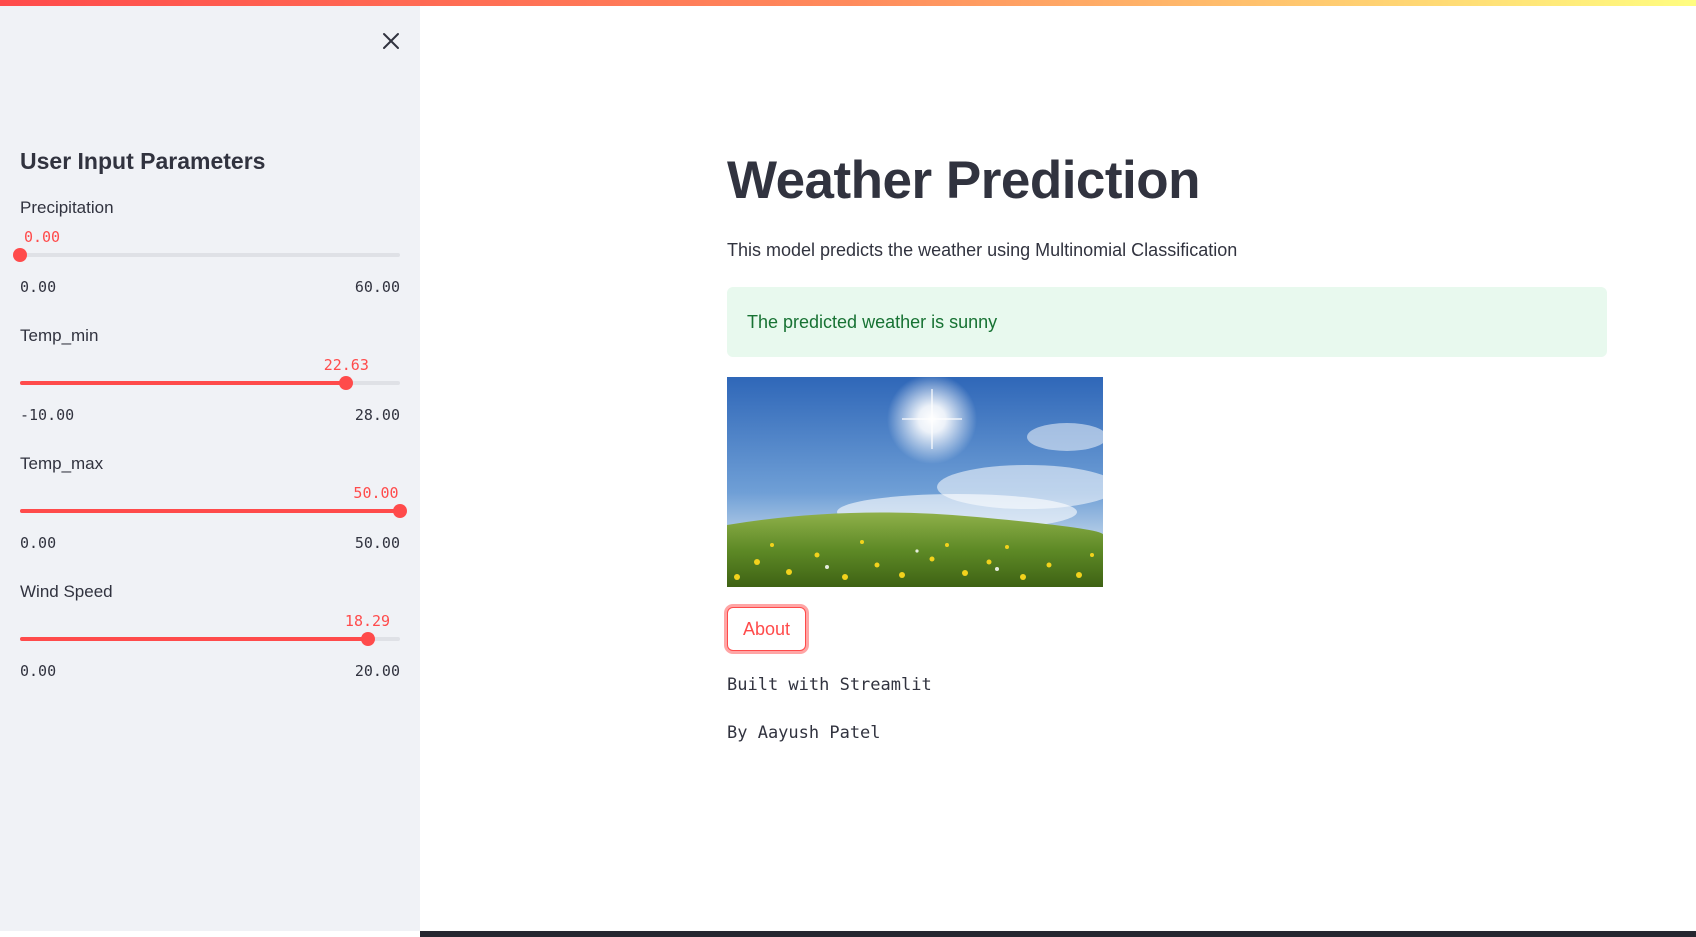 The width and height of the screenshot is (1696, 937). I want to click on slider-max: 28.00, so click(377, 415).